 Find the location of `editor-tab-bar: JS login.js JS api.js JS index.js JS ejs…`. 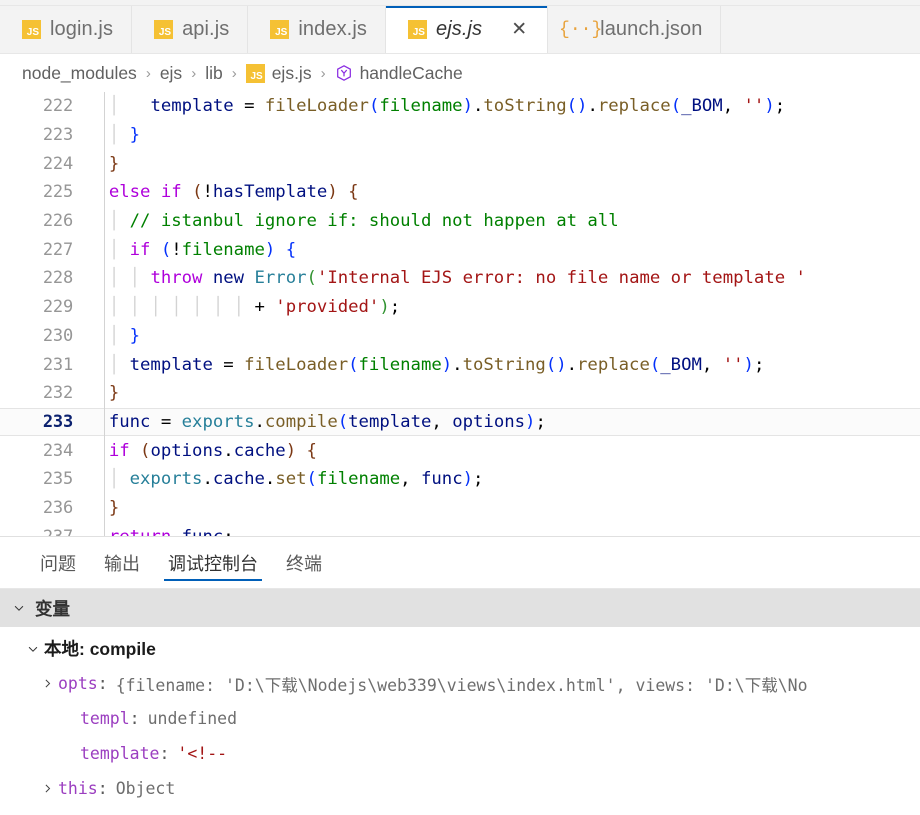

editor-tab-bar: JS login.js JS api.js JS index.js JS ejs… is located at coordinates (460, 30).